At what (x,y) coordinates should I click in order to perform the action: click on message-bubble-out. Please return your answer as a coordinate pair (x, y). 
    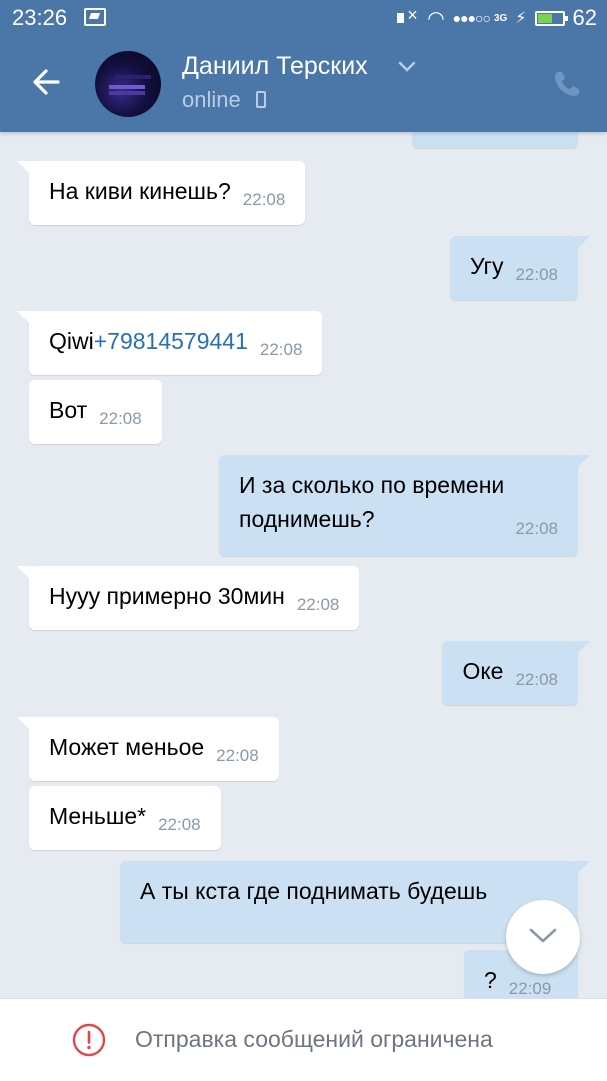
    Looking at the image, I should click on (495, 140).